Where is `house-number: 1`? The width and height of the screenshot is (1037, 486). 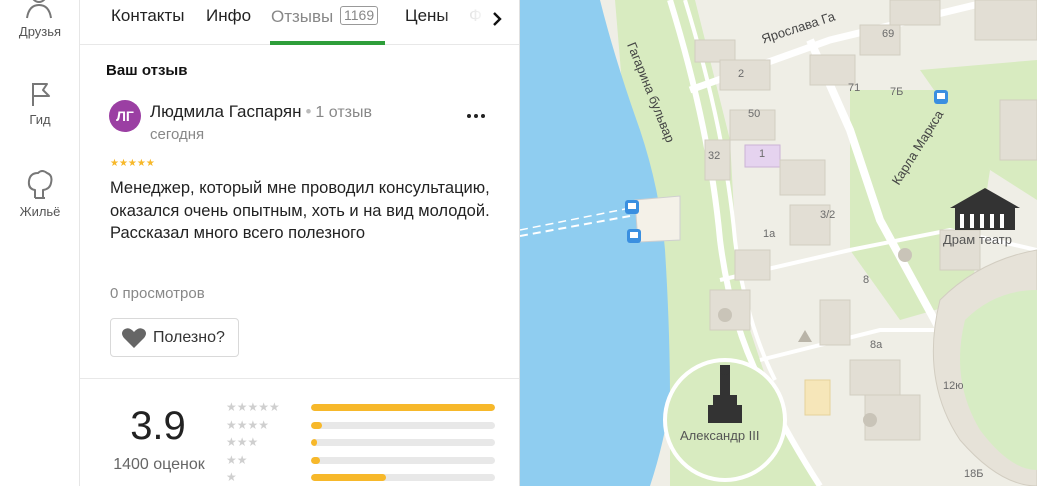 house-number: 1 is located at coordinates (762, 154).